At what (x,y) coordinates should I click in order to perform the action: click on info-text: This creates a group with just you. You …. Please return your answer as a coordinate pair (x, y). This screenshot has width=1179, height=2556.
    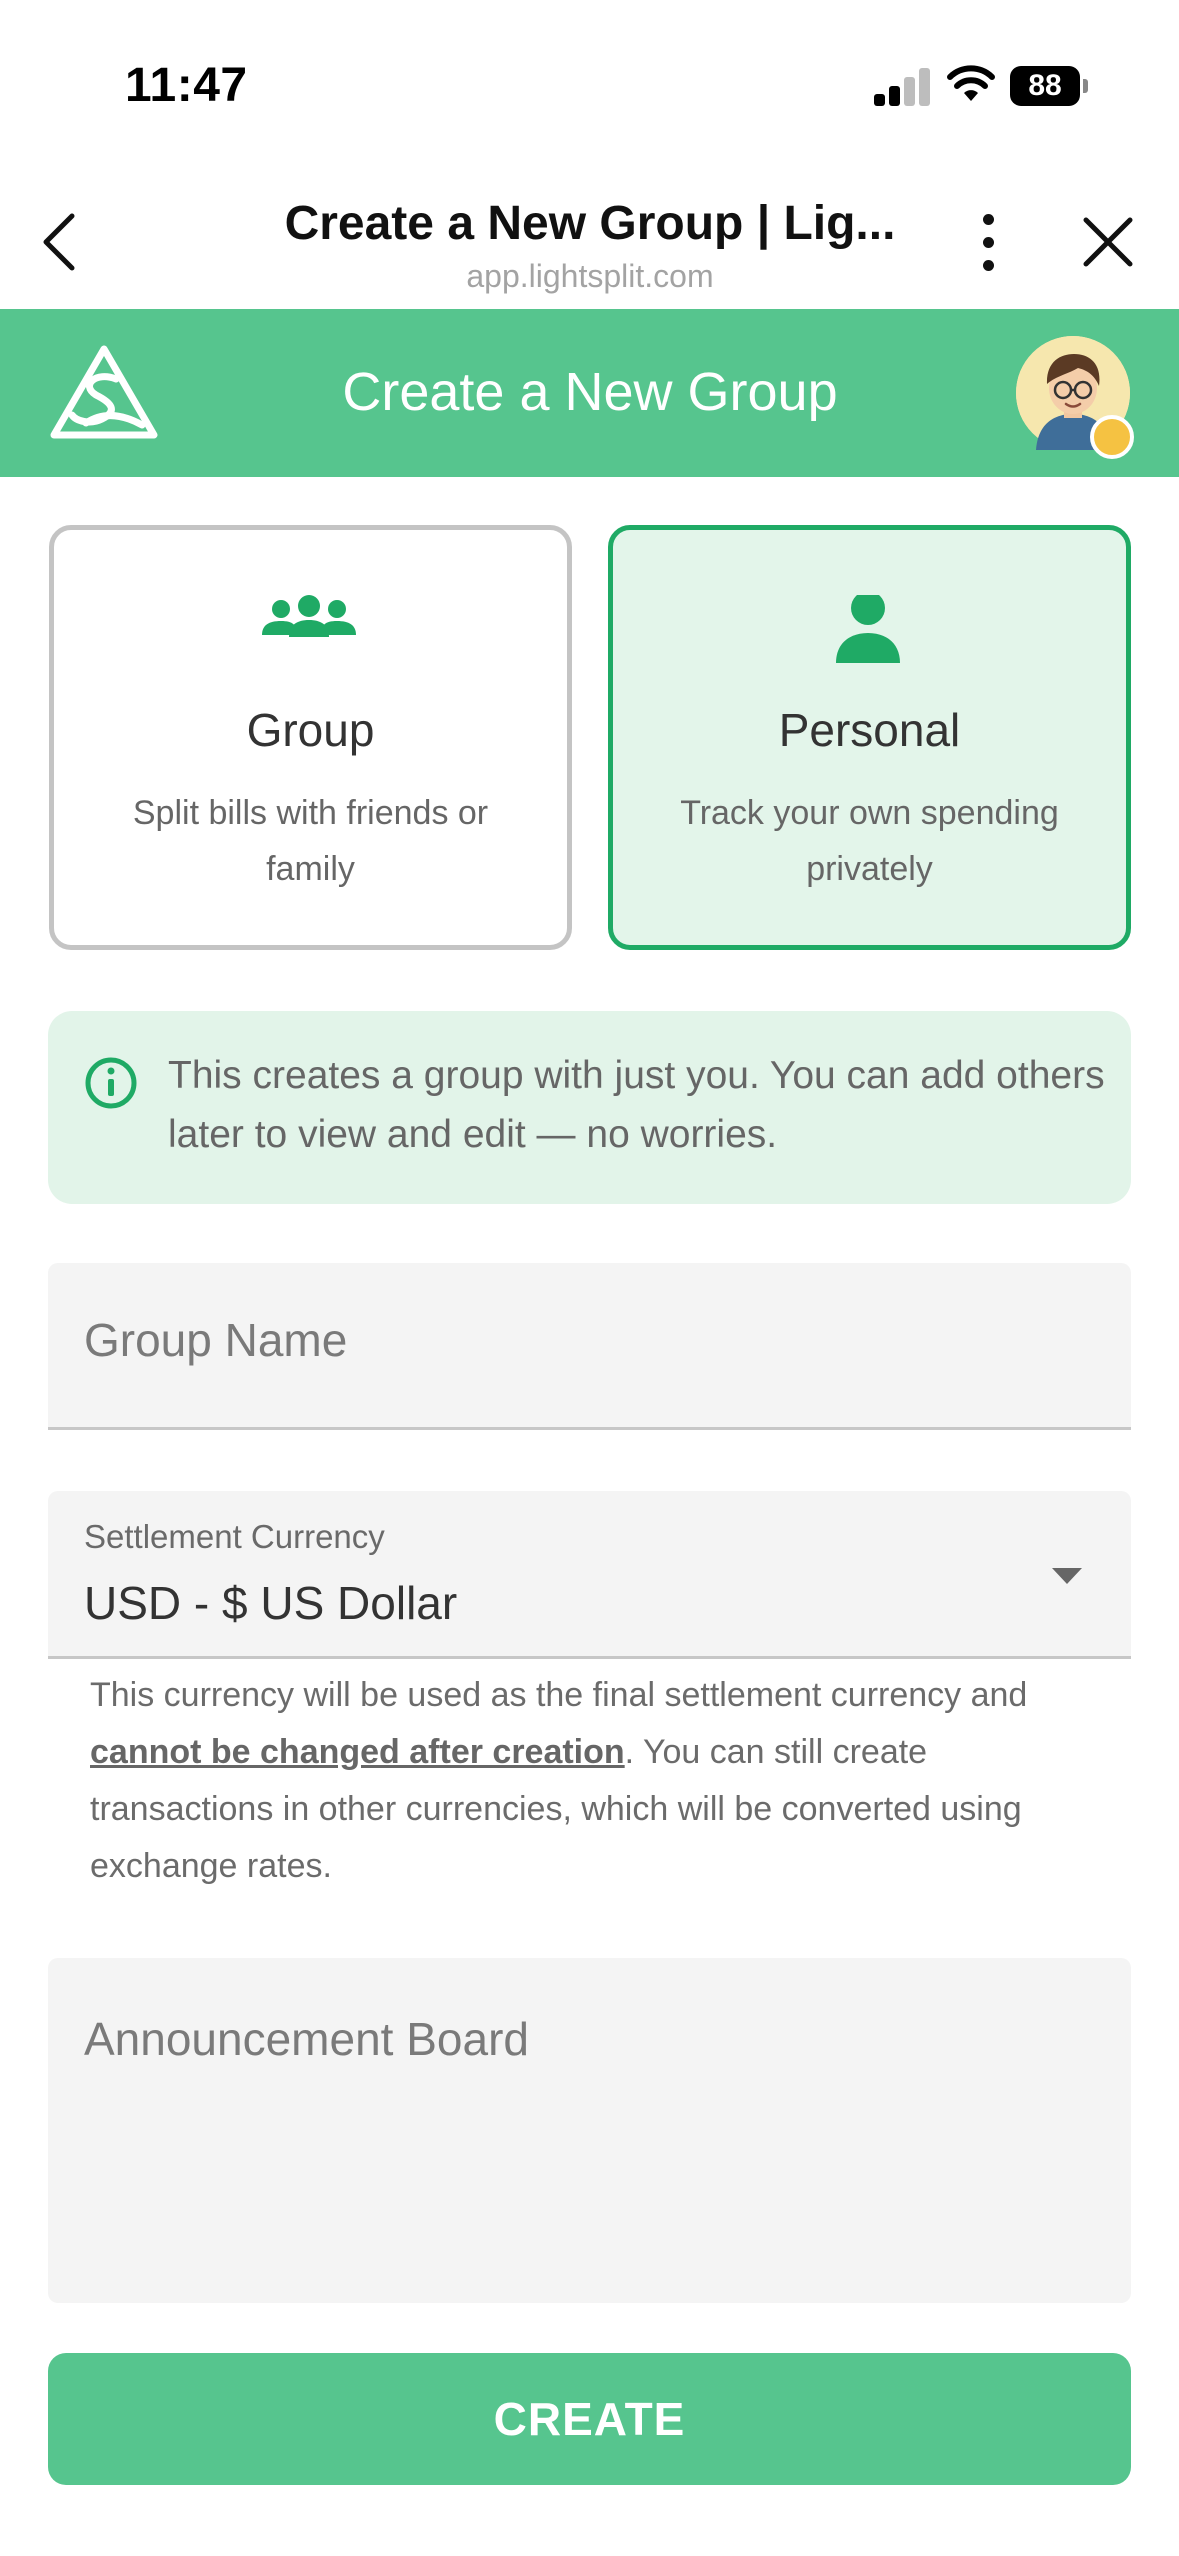
    Looking at the image, I should click on (636, 1105).